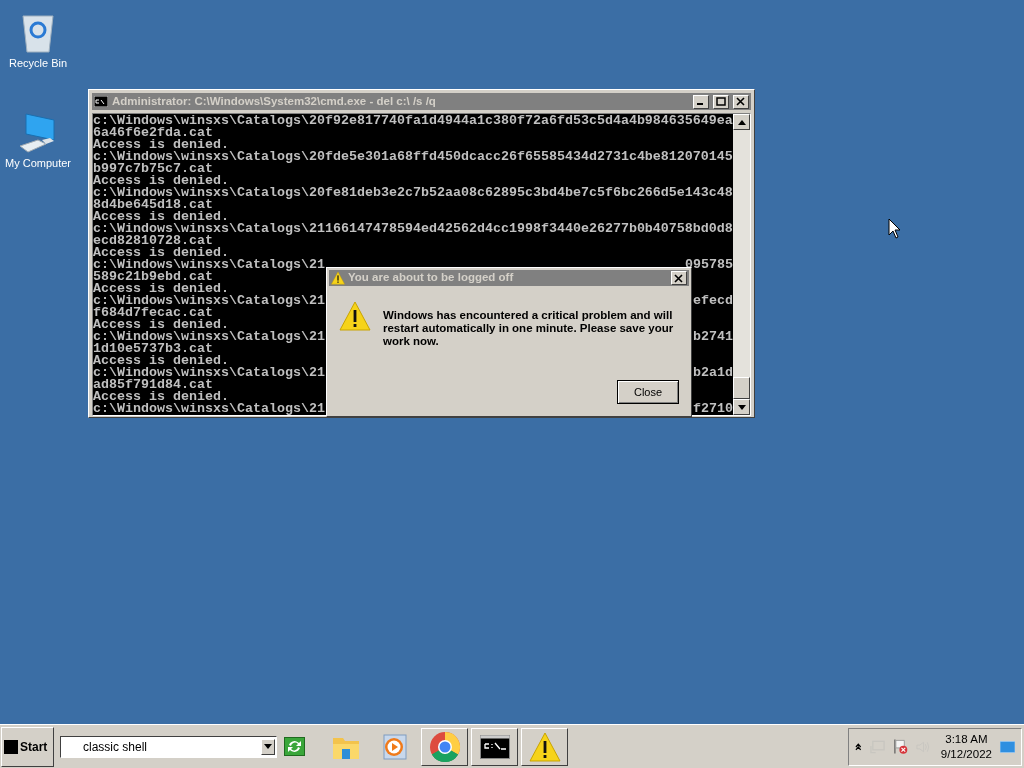 This screenshot has width=1024, height=768. I want to click on arrow-up-icon, so click(741, 122).